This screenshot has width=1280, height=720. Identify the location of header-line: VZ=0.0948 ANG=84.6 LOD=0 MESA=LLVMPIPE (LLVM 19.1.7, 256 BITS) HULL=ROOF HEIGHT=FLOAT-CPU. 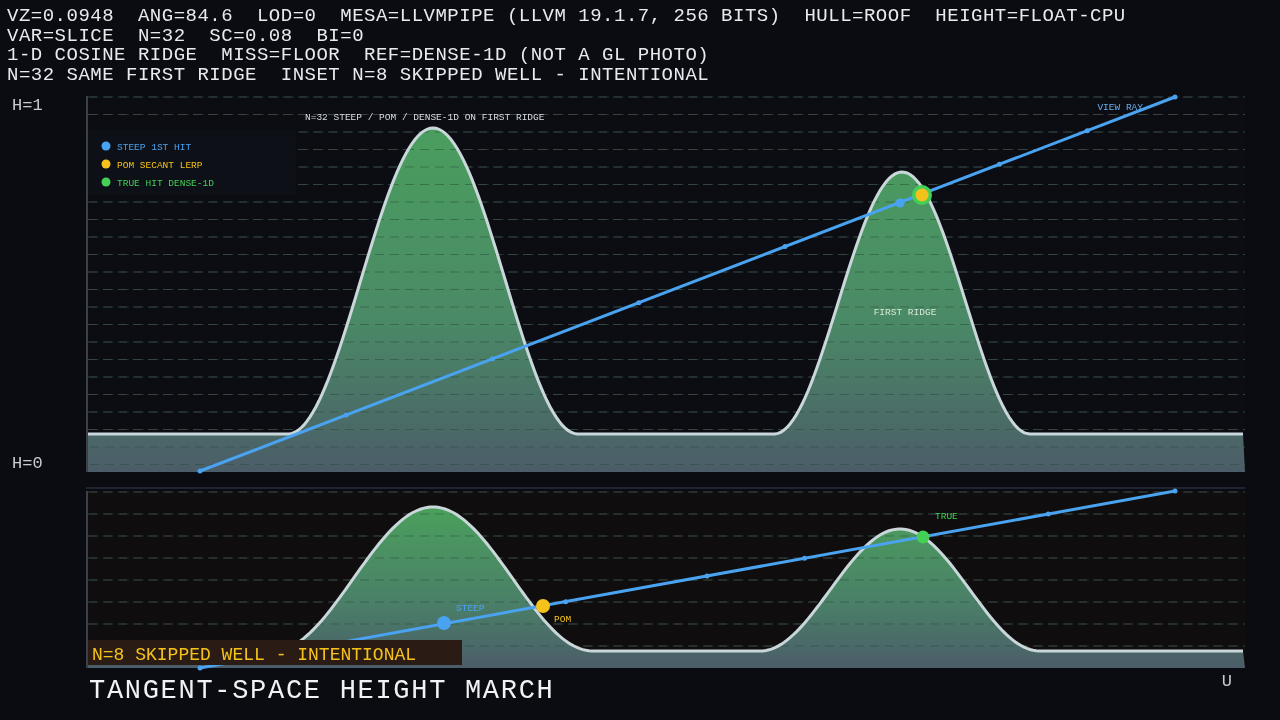
(566, 17).